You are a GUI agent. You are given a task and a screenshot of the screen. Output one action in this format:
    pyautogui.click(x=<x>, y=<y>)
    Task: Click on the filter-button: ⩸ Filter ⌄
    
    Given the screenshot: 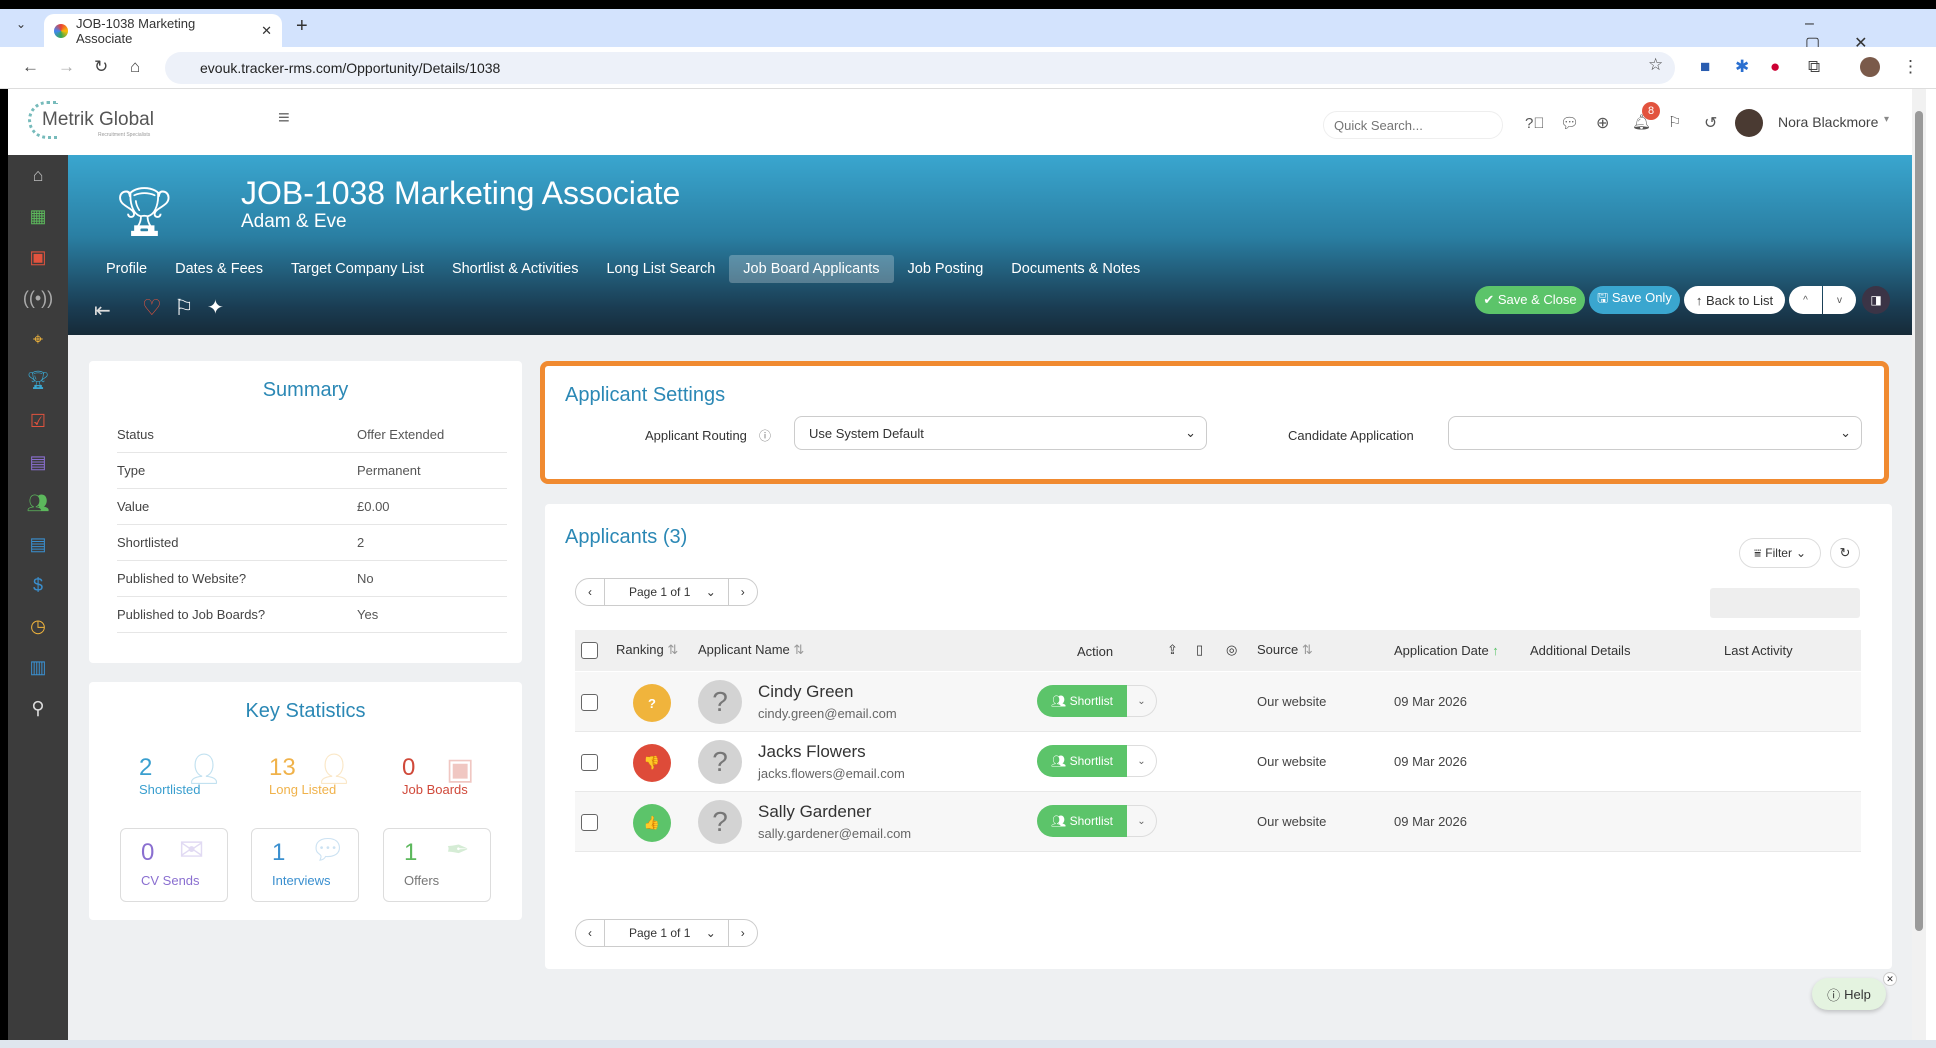 What is the action you would take?
    pyautogui.click(x=1780, y=553)
    